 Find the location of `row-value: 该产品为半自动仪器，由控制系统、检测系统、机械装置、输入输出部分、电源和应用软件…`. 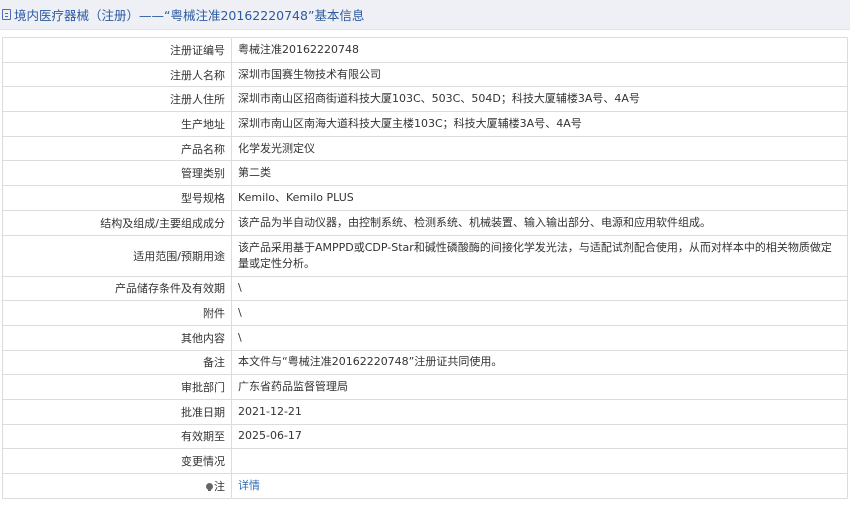

row-value: 该产品为半自动仪器，由控制系统、检测系统、机械装置、输入输出部分、电源和应用软件… is located at coordinates (539, 222).